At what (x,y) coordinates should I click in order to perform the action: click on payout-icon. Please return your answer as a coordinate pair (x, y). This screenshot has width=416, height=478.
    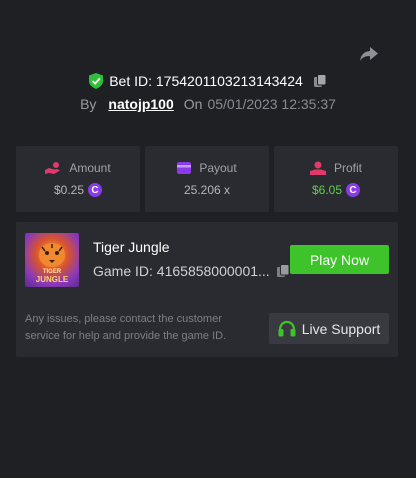
    Looking at the image, I should click on (184, 168).